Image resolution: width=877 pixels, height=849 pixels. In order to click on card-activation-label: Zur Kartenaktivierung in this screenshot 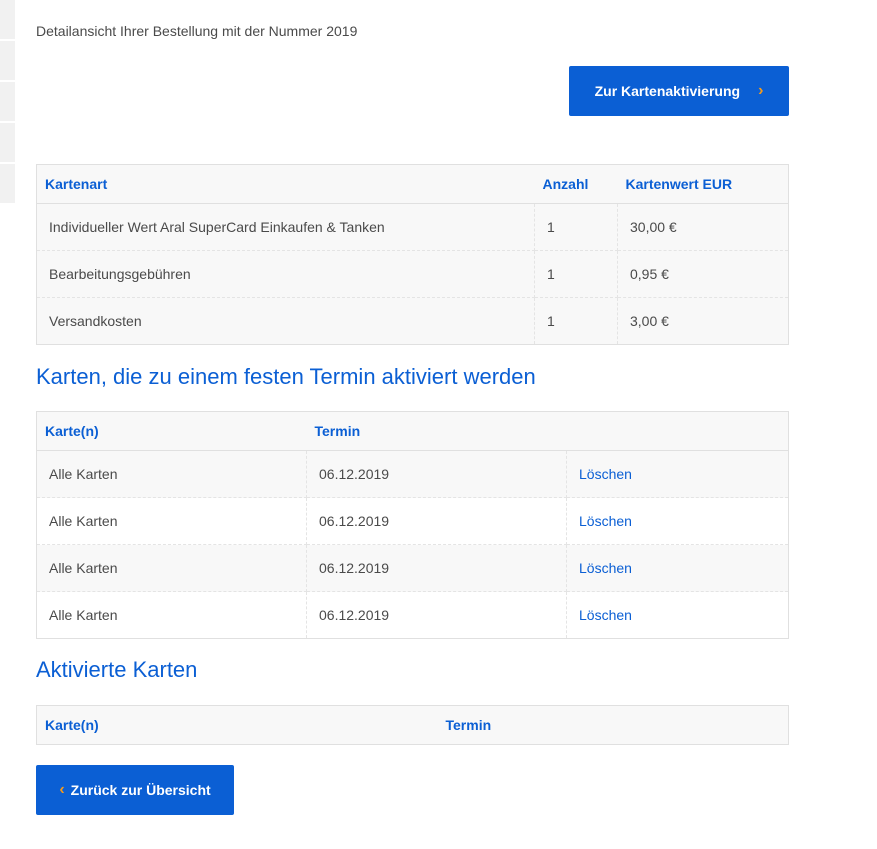, I will do `click(667, 91)`.